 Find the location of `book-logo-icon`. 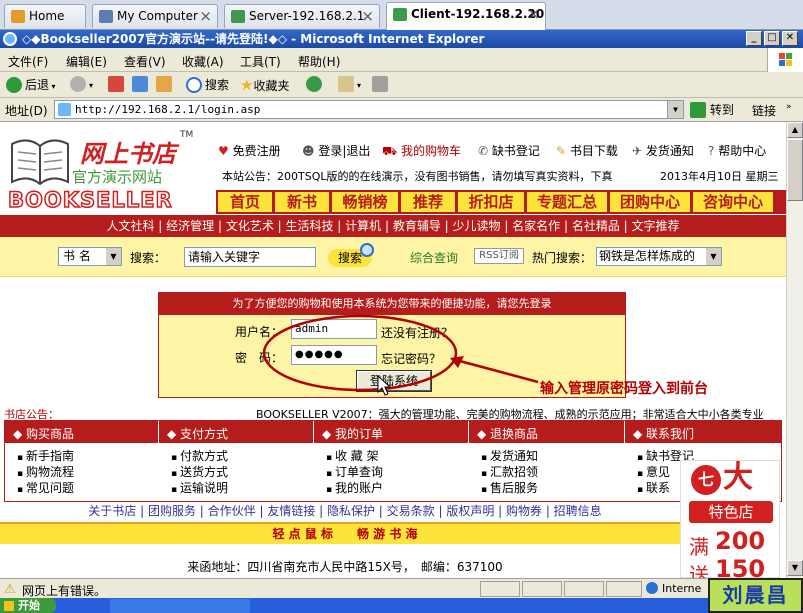

book-logo-icon is located at coordinates (40, 162).